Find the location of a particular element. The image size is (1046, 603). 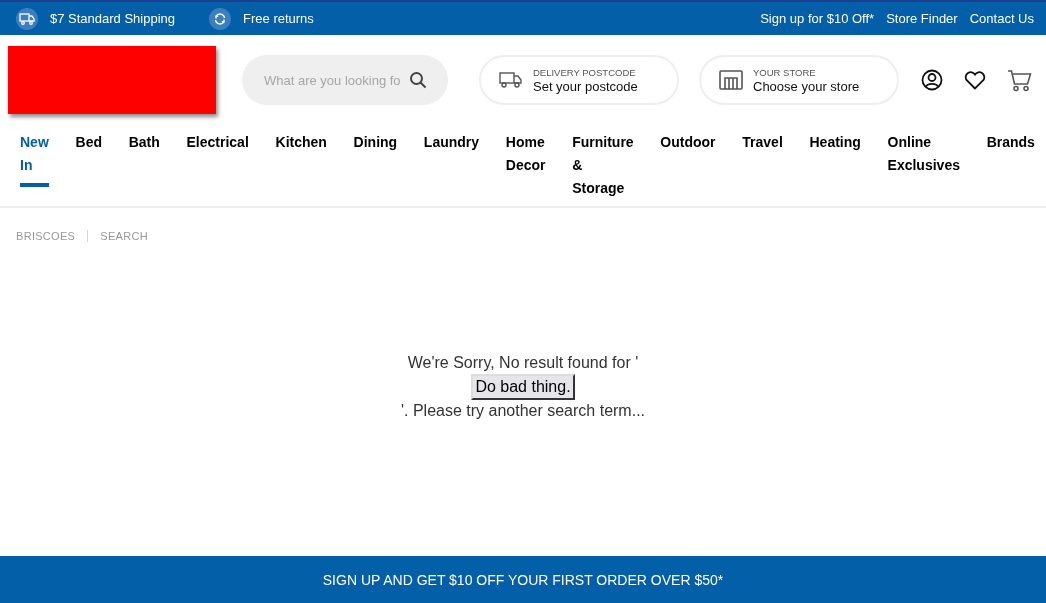

nav-tab: Brands is located at coordinates (1010, 145).